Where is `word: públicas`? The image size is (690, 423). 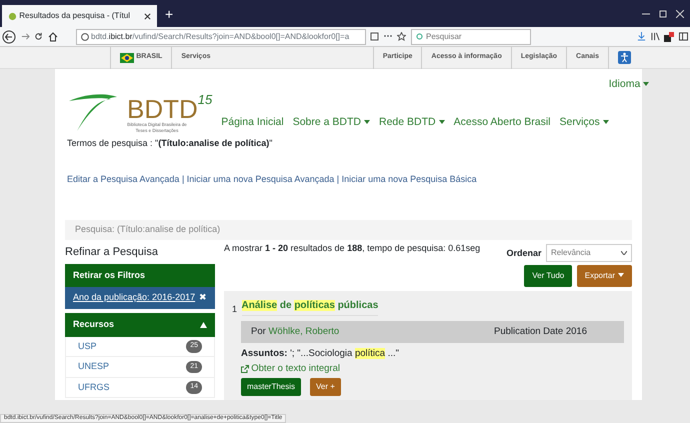
word: públicas is located at coordinates (358, 305).